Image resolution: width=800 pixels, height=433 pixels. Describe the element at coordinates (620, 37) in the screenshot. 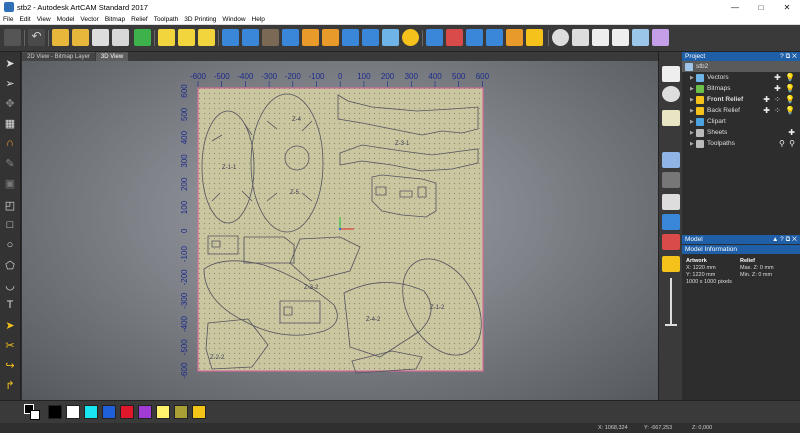

I see `download-icon` at that location.